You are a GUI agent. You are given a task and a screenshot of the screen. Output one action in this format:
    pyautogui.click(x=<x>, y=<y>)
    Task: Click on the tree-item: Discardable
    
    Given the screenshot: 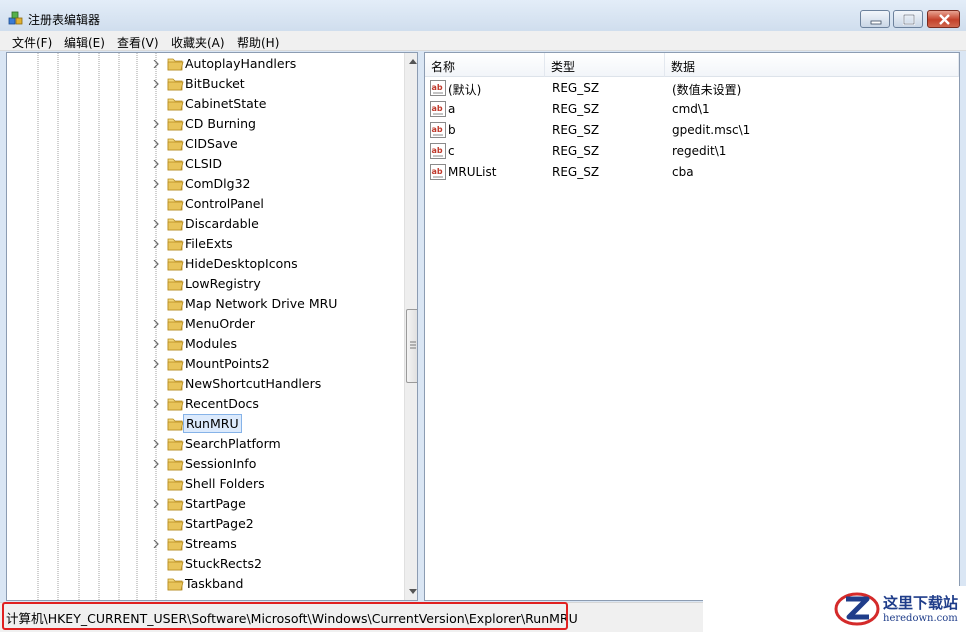 What is the action you would take?
    pyautogui.click(x=205, y=224)
    